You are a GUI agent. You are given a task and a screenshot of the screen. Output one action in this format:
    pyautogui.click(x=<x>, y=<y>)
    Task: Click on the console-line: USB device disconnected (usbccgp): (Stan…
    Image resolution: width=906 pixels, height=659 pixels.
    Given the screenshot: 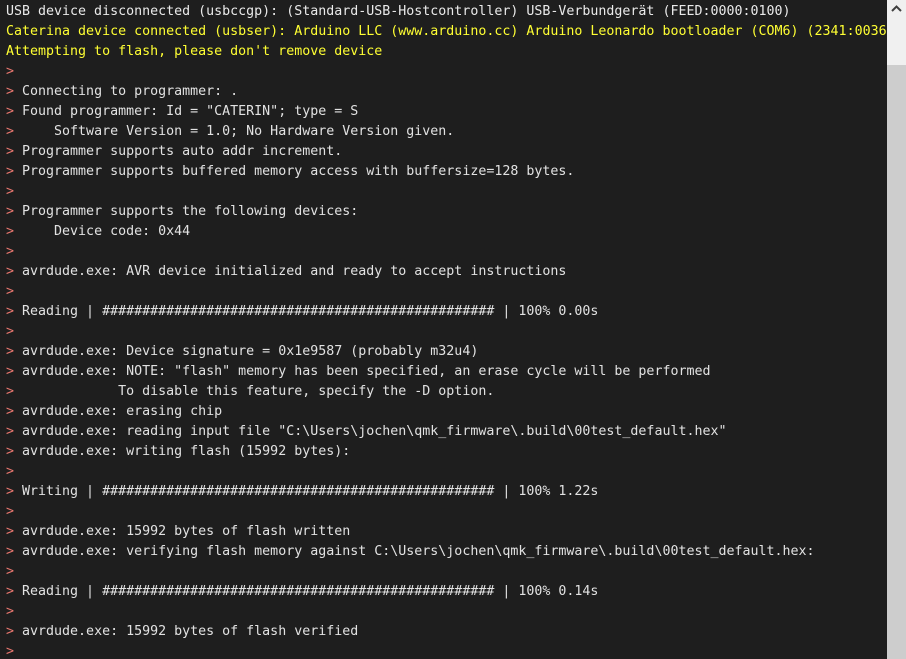 What is the action you would take?
    pyautogui.click(x=446, y=12)
    